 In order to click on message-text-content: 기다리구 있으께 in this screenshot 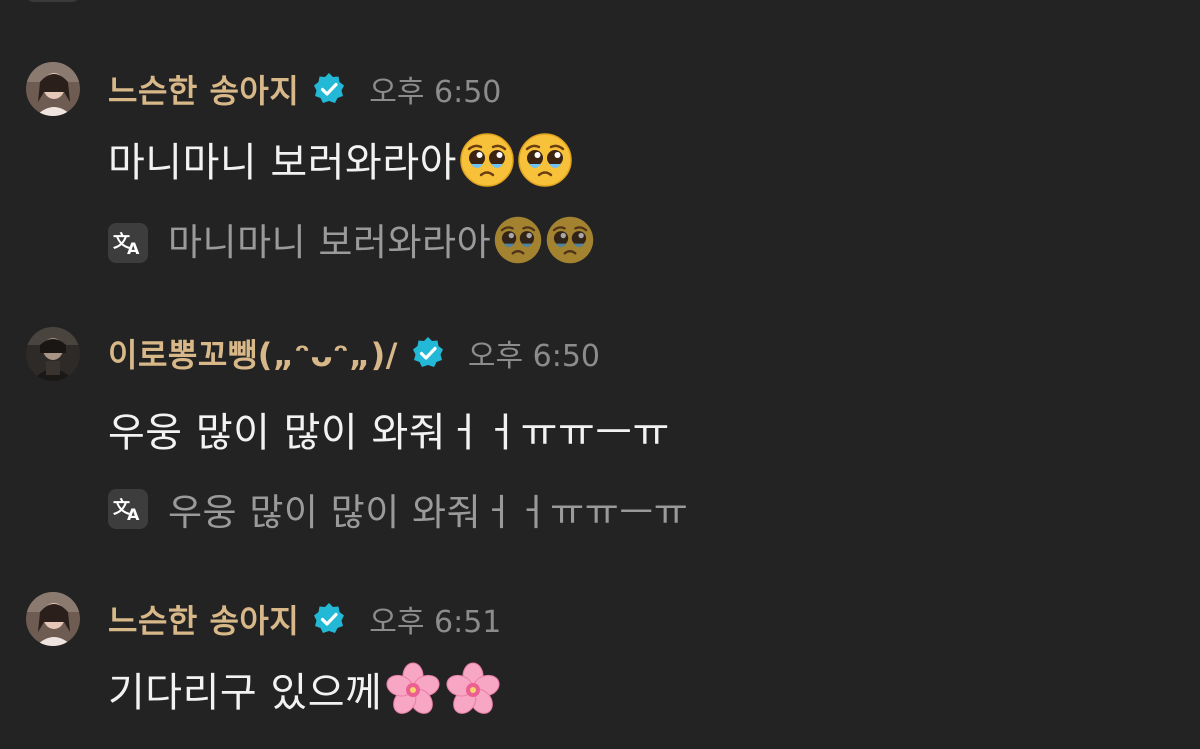, I will do `click(245, 693)`.